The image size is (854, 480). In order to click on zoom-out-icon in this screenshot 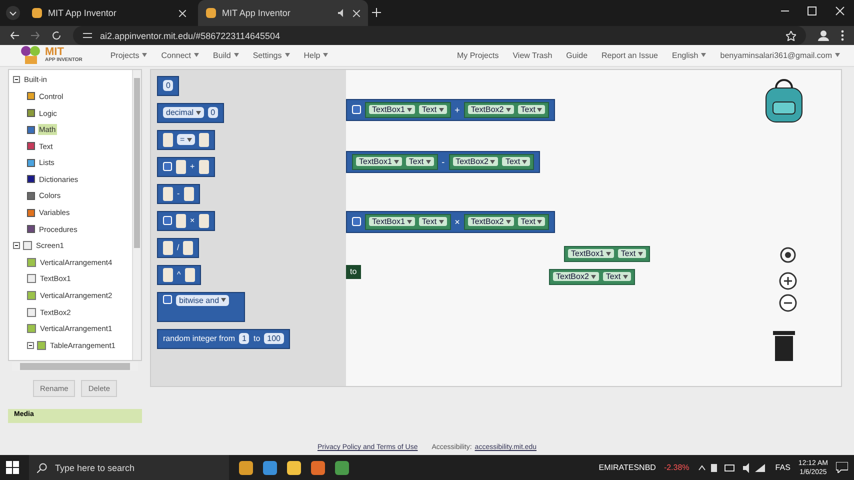, I will do `click(788, 303)`.